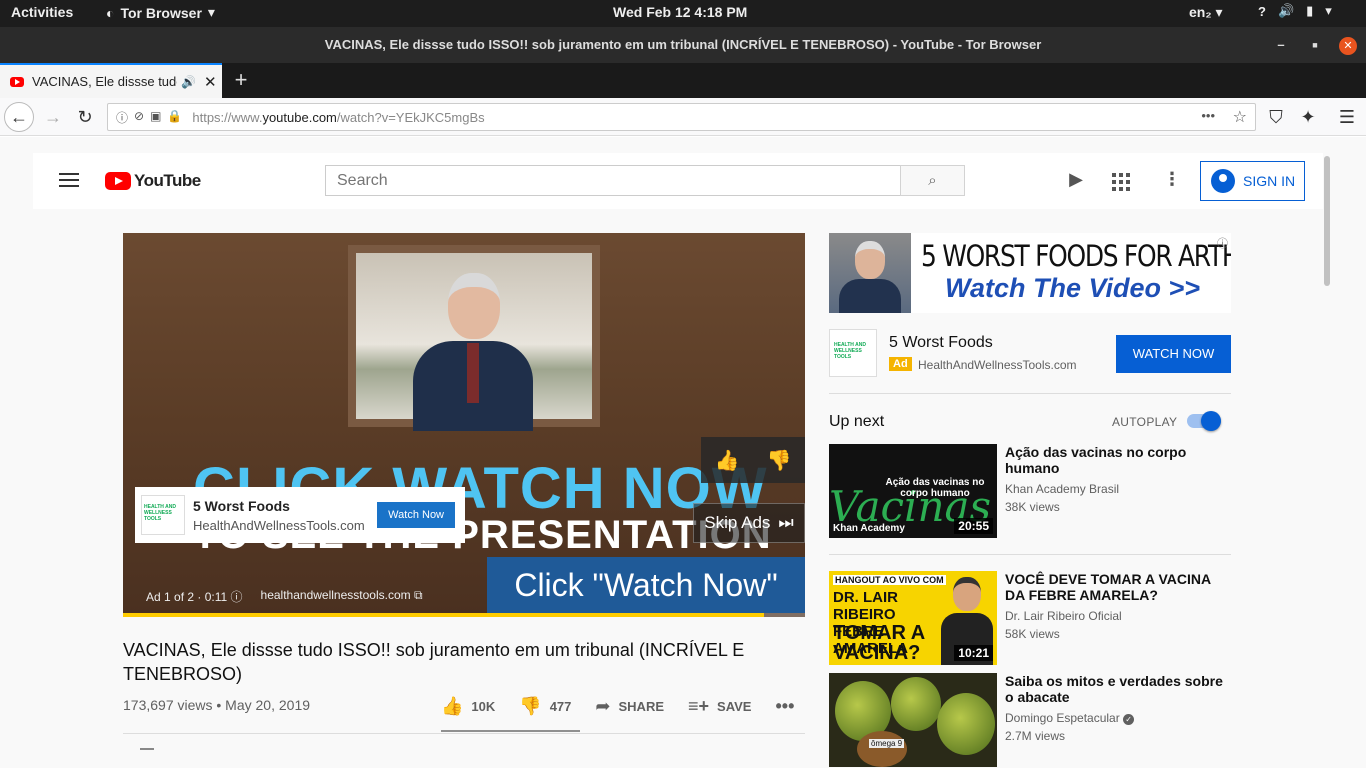 The image size is (1366, 768). Describe the element at coordinates (753, 460) in the screenshot. I see `ad-feedback: 👍 👎` at that location.